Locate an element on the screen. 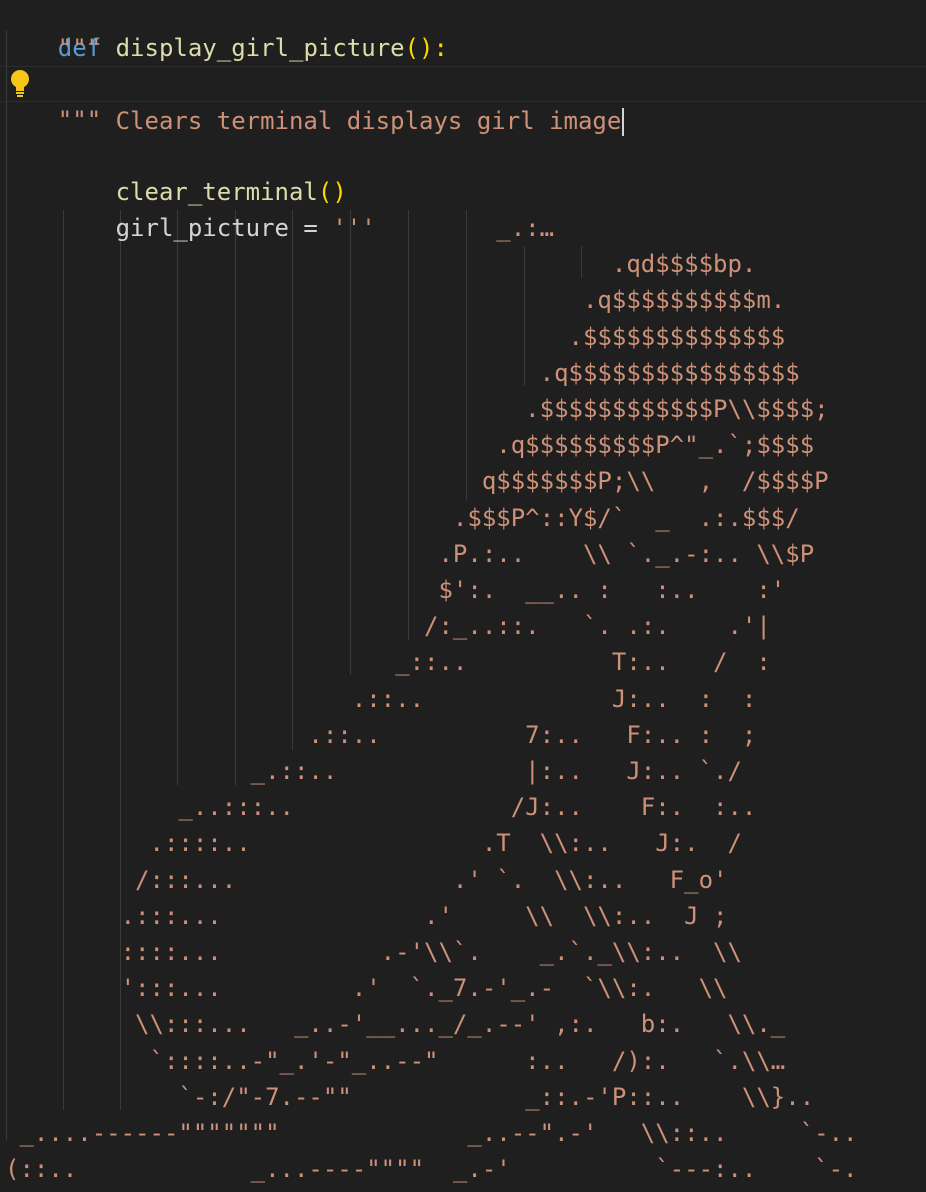  code-line: girl_picture = ''' is located at coordinates (463, 208).